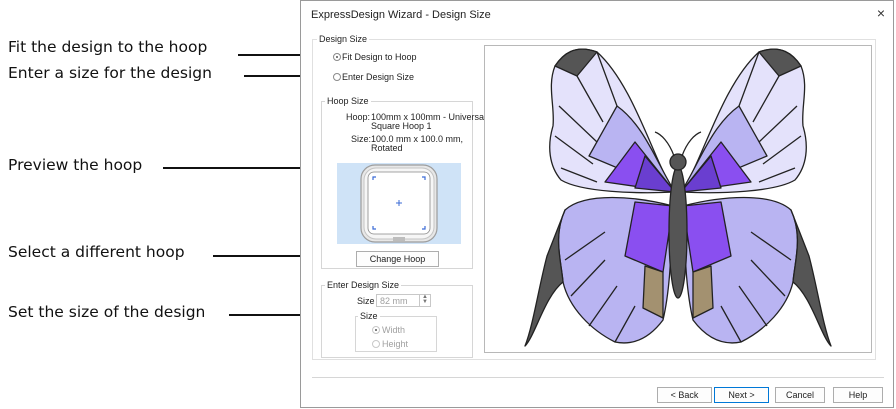  What do you see at coordinates (366, 301) in the screenshot?
I see `size-field-label: Size` at bounding box center [366, 301].